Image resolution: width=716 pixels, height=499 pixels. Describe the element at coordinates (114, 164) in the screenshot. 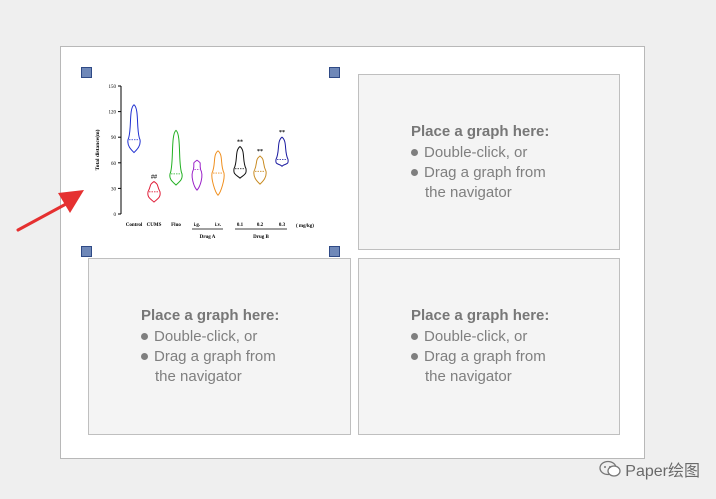

I see `y-tick-label: 60` at that location.